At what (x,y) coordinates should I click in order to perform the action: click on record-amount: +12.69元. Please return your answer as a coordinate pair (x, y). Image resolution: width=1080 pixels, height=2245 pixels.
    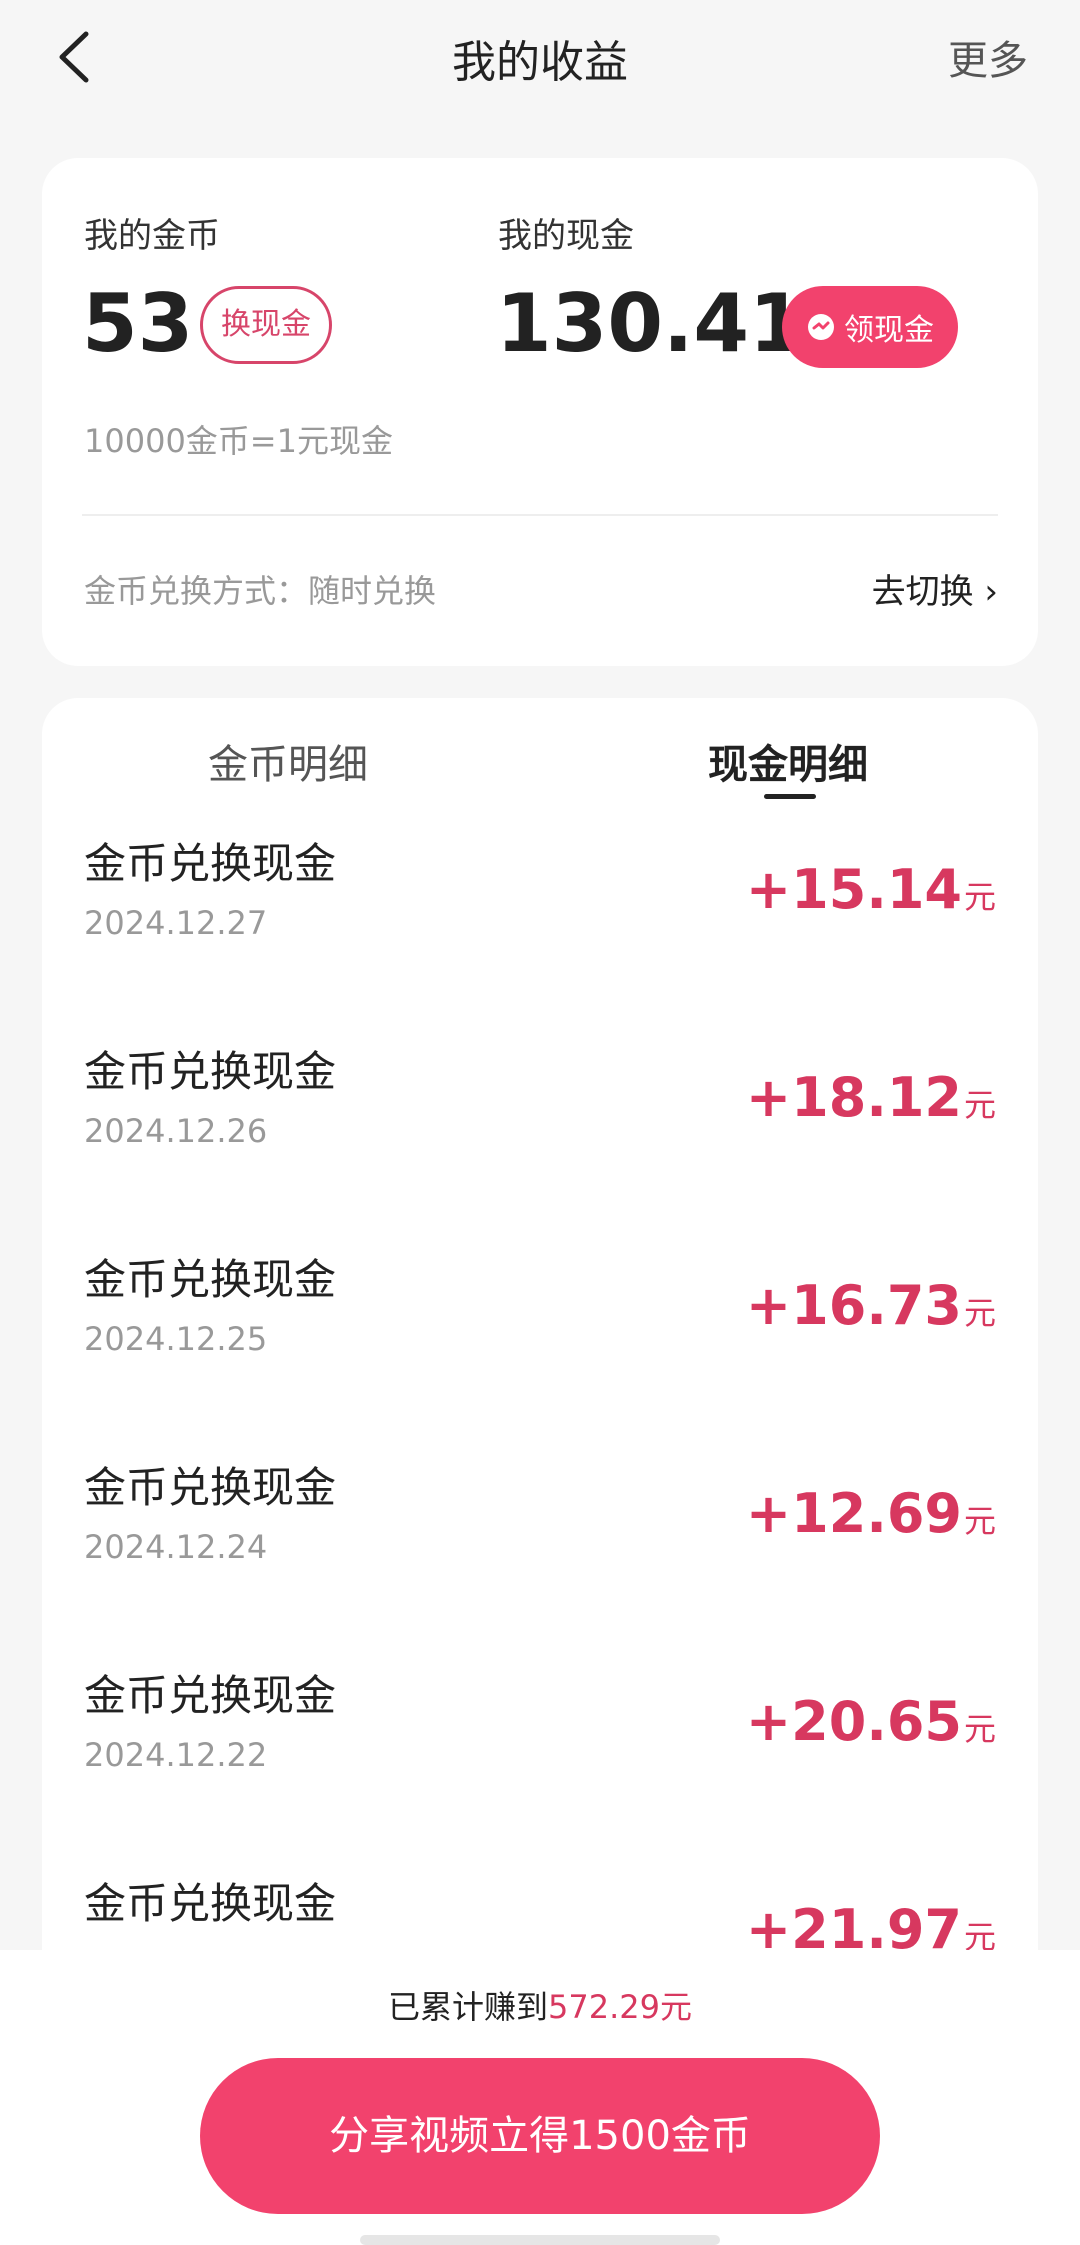
    Looking at the image, I should click on (870, 1513).